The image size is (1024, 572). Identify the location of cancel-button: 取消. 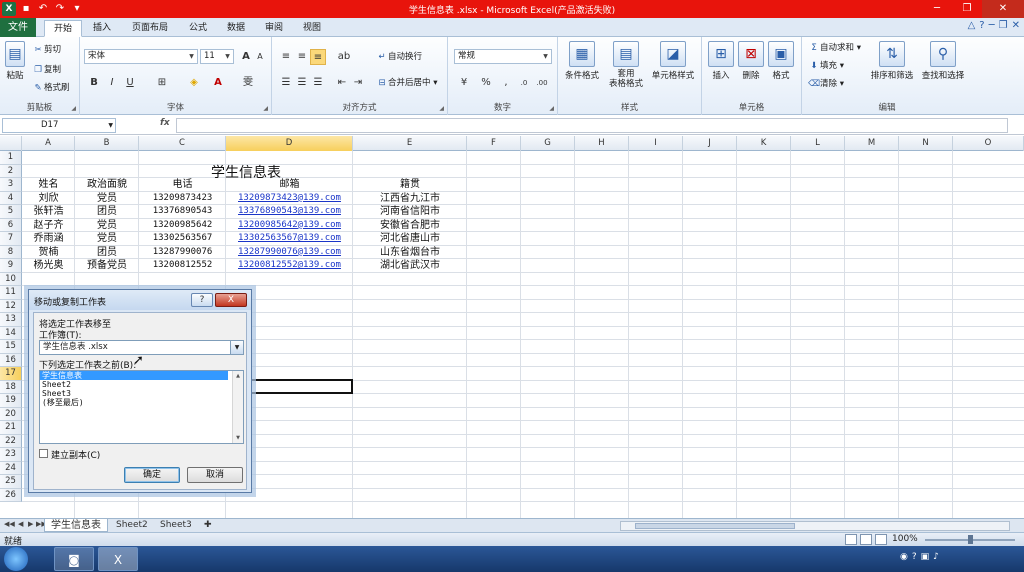
(215, 475).